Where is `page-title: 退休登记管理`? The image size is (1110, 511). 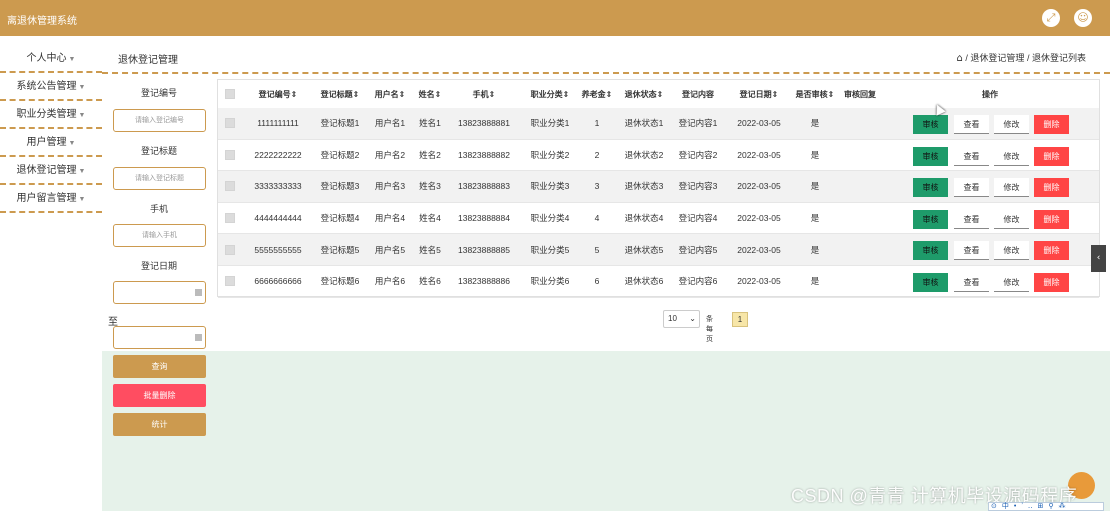
page-title: 退休登记管理 is located at coordinates (148, 60).